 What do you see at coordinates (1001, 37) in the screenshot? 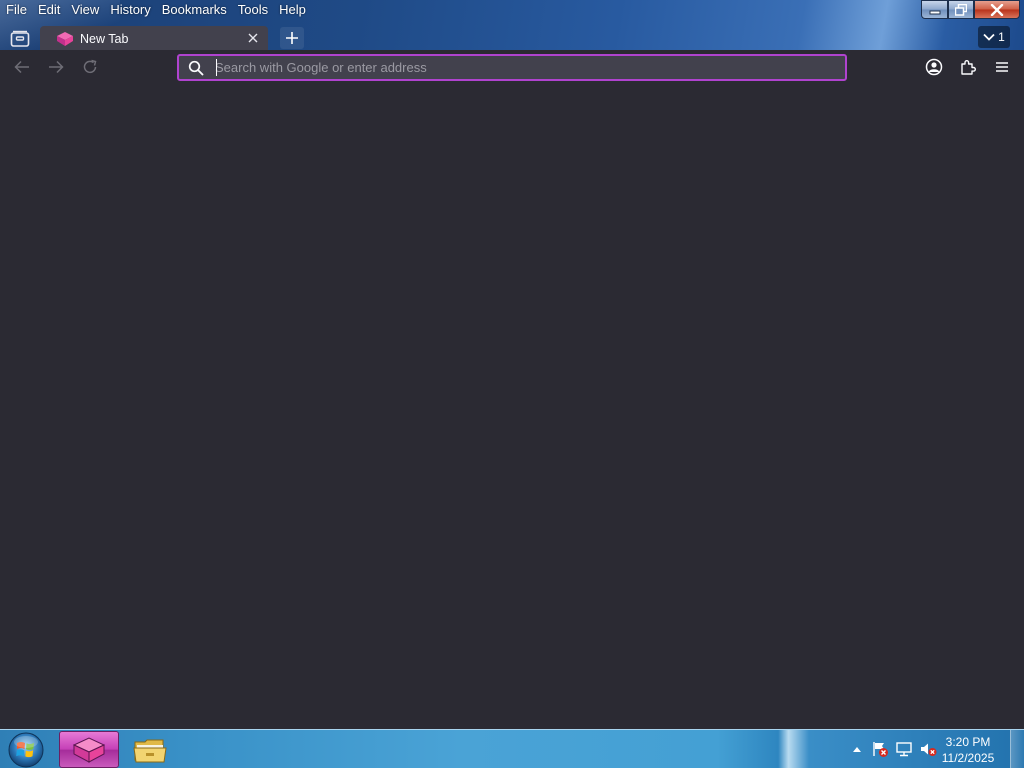
I see `tab-count: 1` at bounding box center [1001, 37].